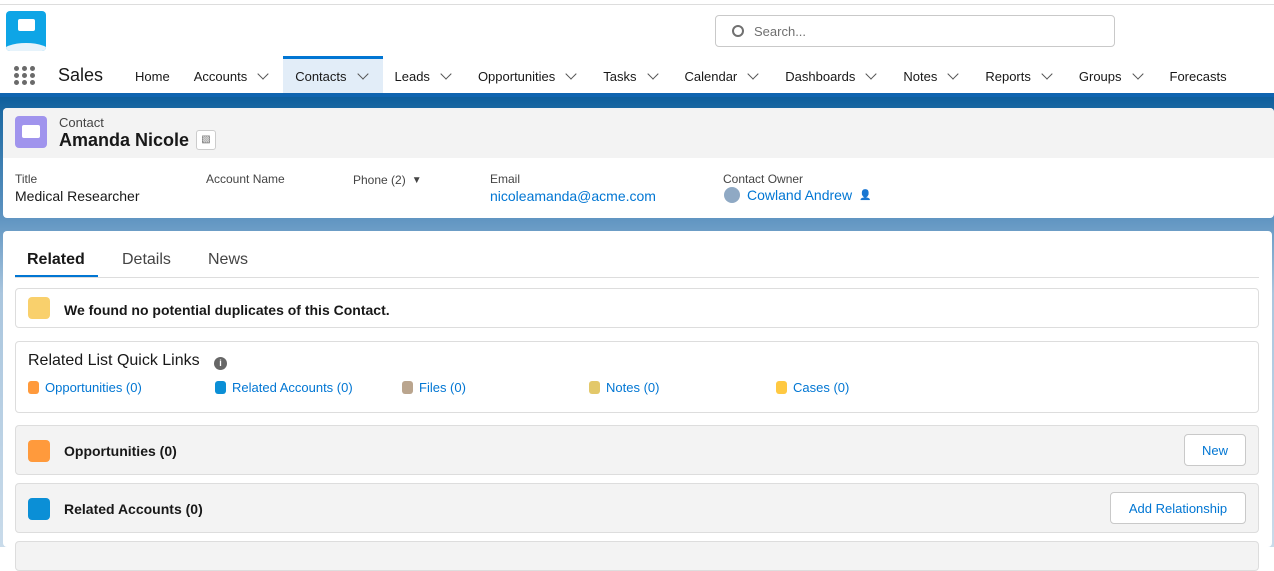  I want to click on phone-dropdown: Phone (2) ▼, so click(387, 180).